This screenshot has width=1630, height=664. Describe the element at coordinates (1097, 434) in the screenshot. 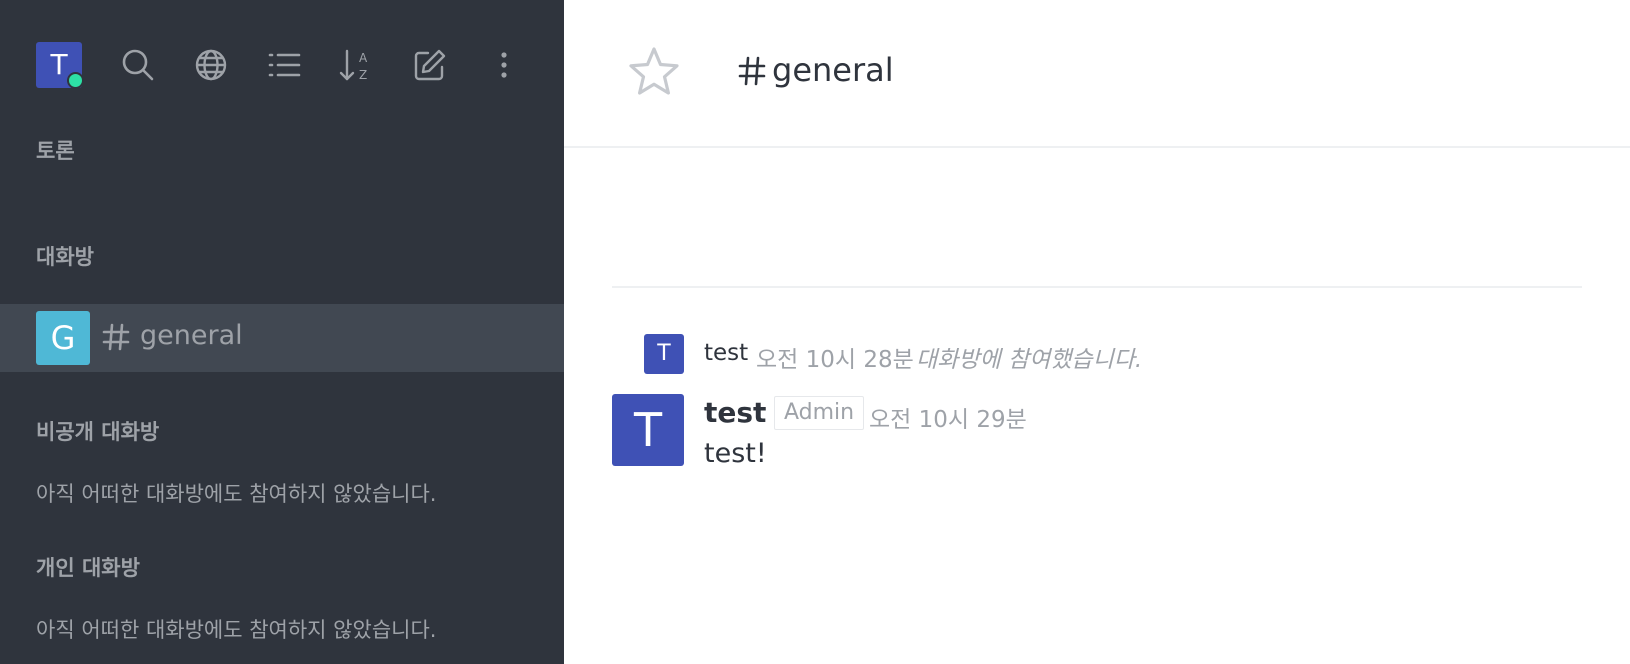

I see `chat-message: T test Admin 오전 10시 29분 test!` at that location.